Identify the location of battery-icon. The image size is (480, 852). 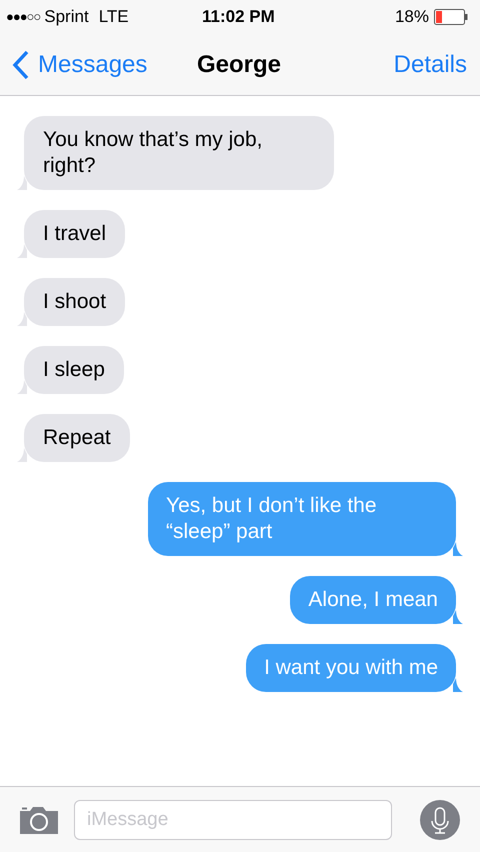
(451, 17).